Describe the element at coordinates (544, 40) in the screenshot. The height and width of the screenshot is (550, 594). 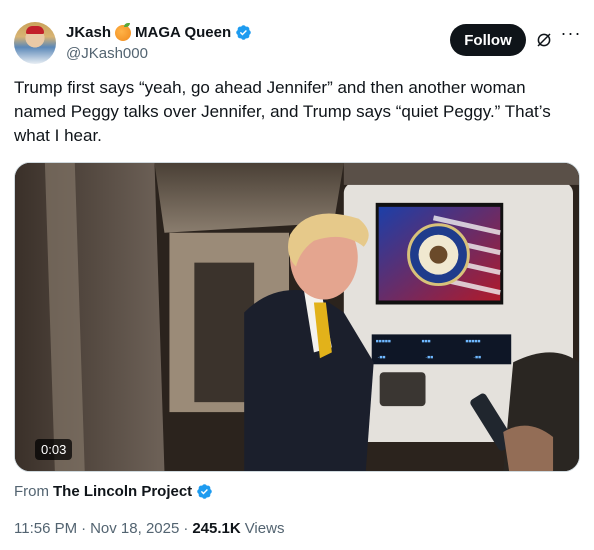
I see `grok-icon` at that location.